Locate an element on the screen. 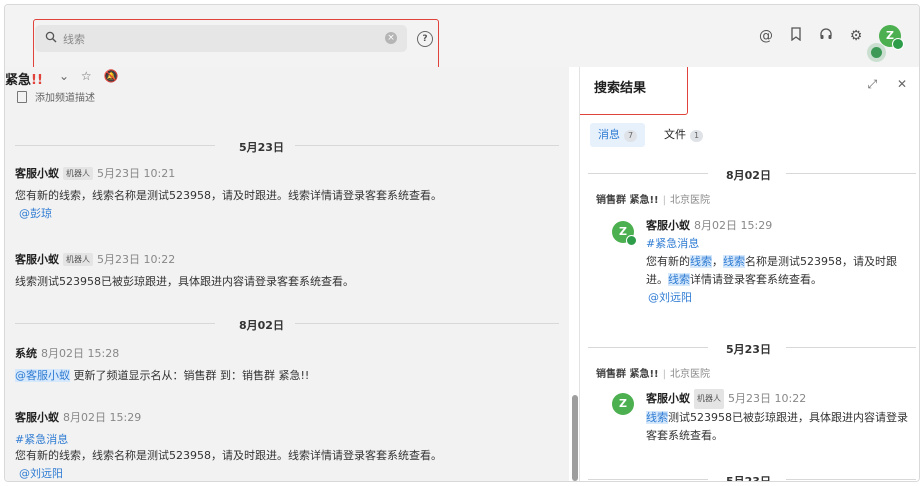  channel-title: 紧急!! is located at coordinates (24, 78).